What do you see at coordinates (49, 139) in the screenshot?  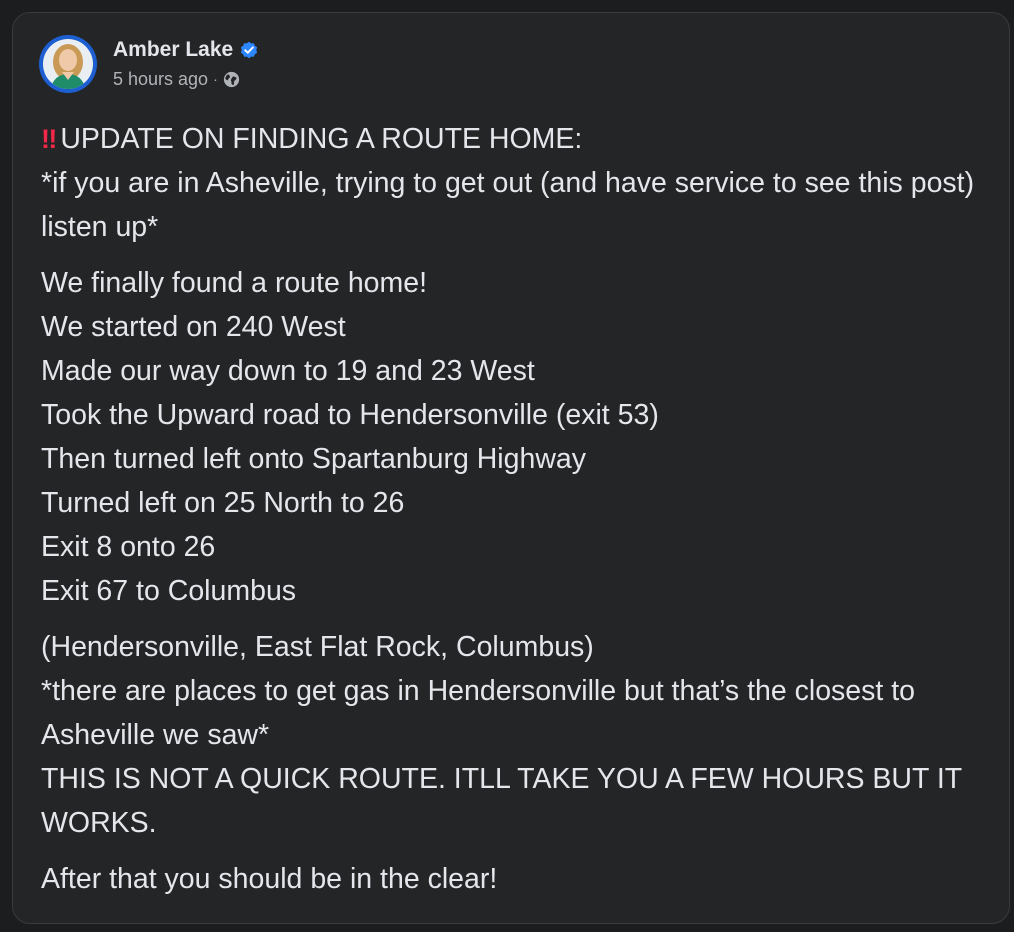 I see `double-exclamation-icon: ‼` at bounding box center [49, 139].